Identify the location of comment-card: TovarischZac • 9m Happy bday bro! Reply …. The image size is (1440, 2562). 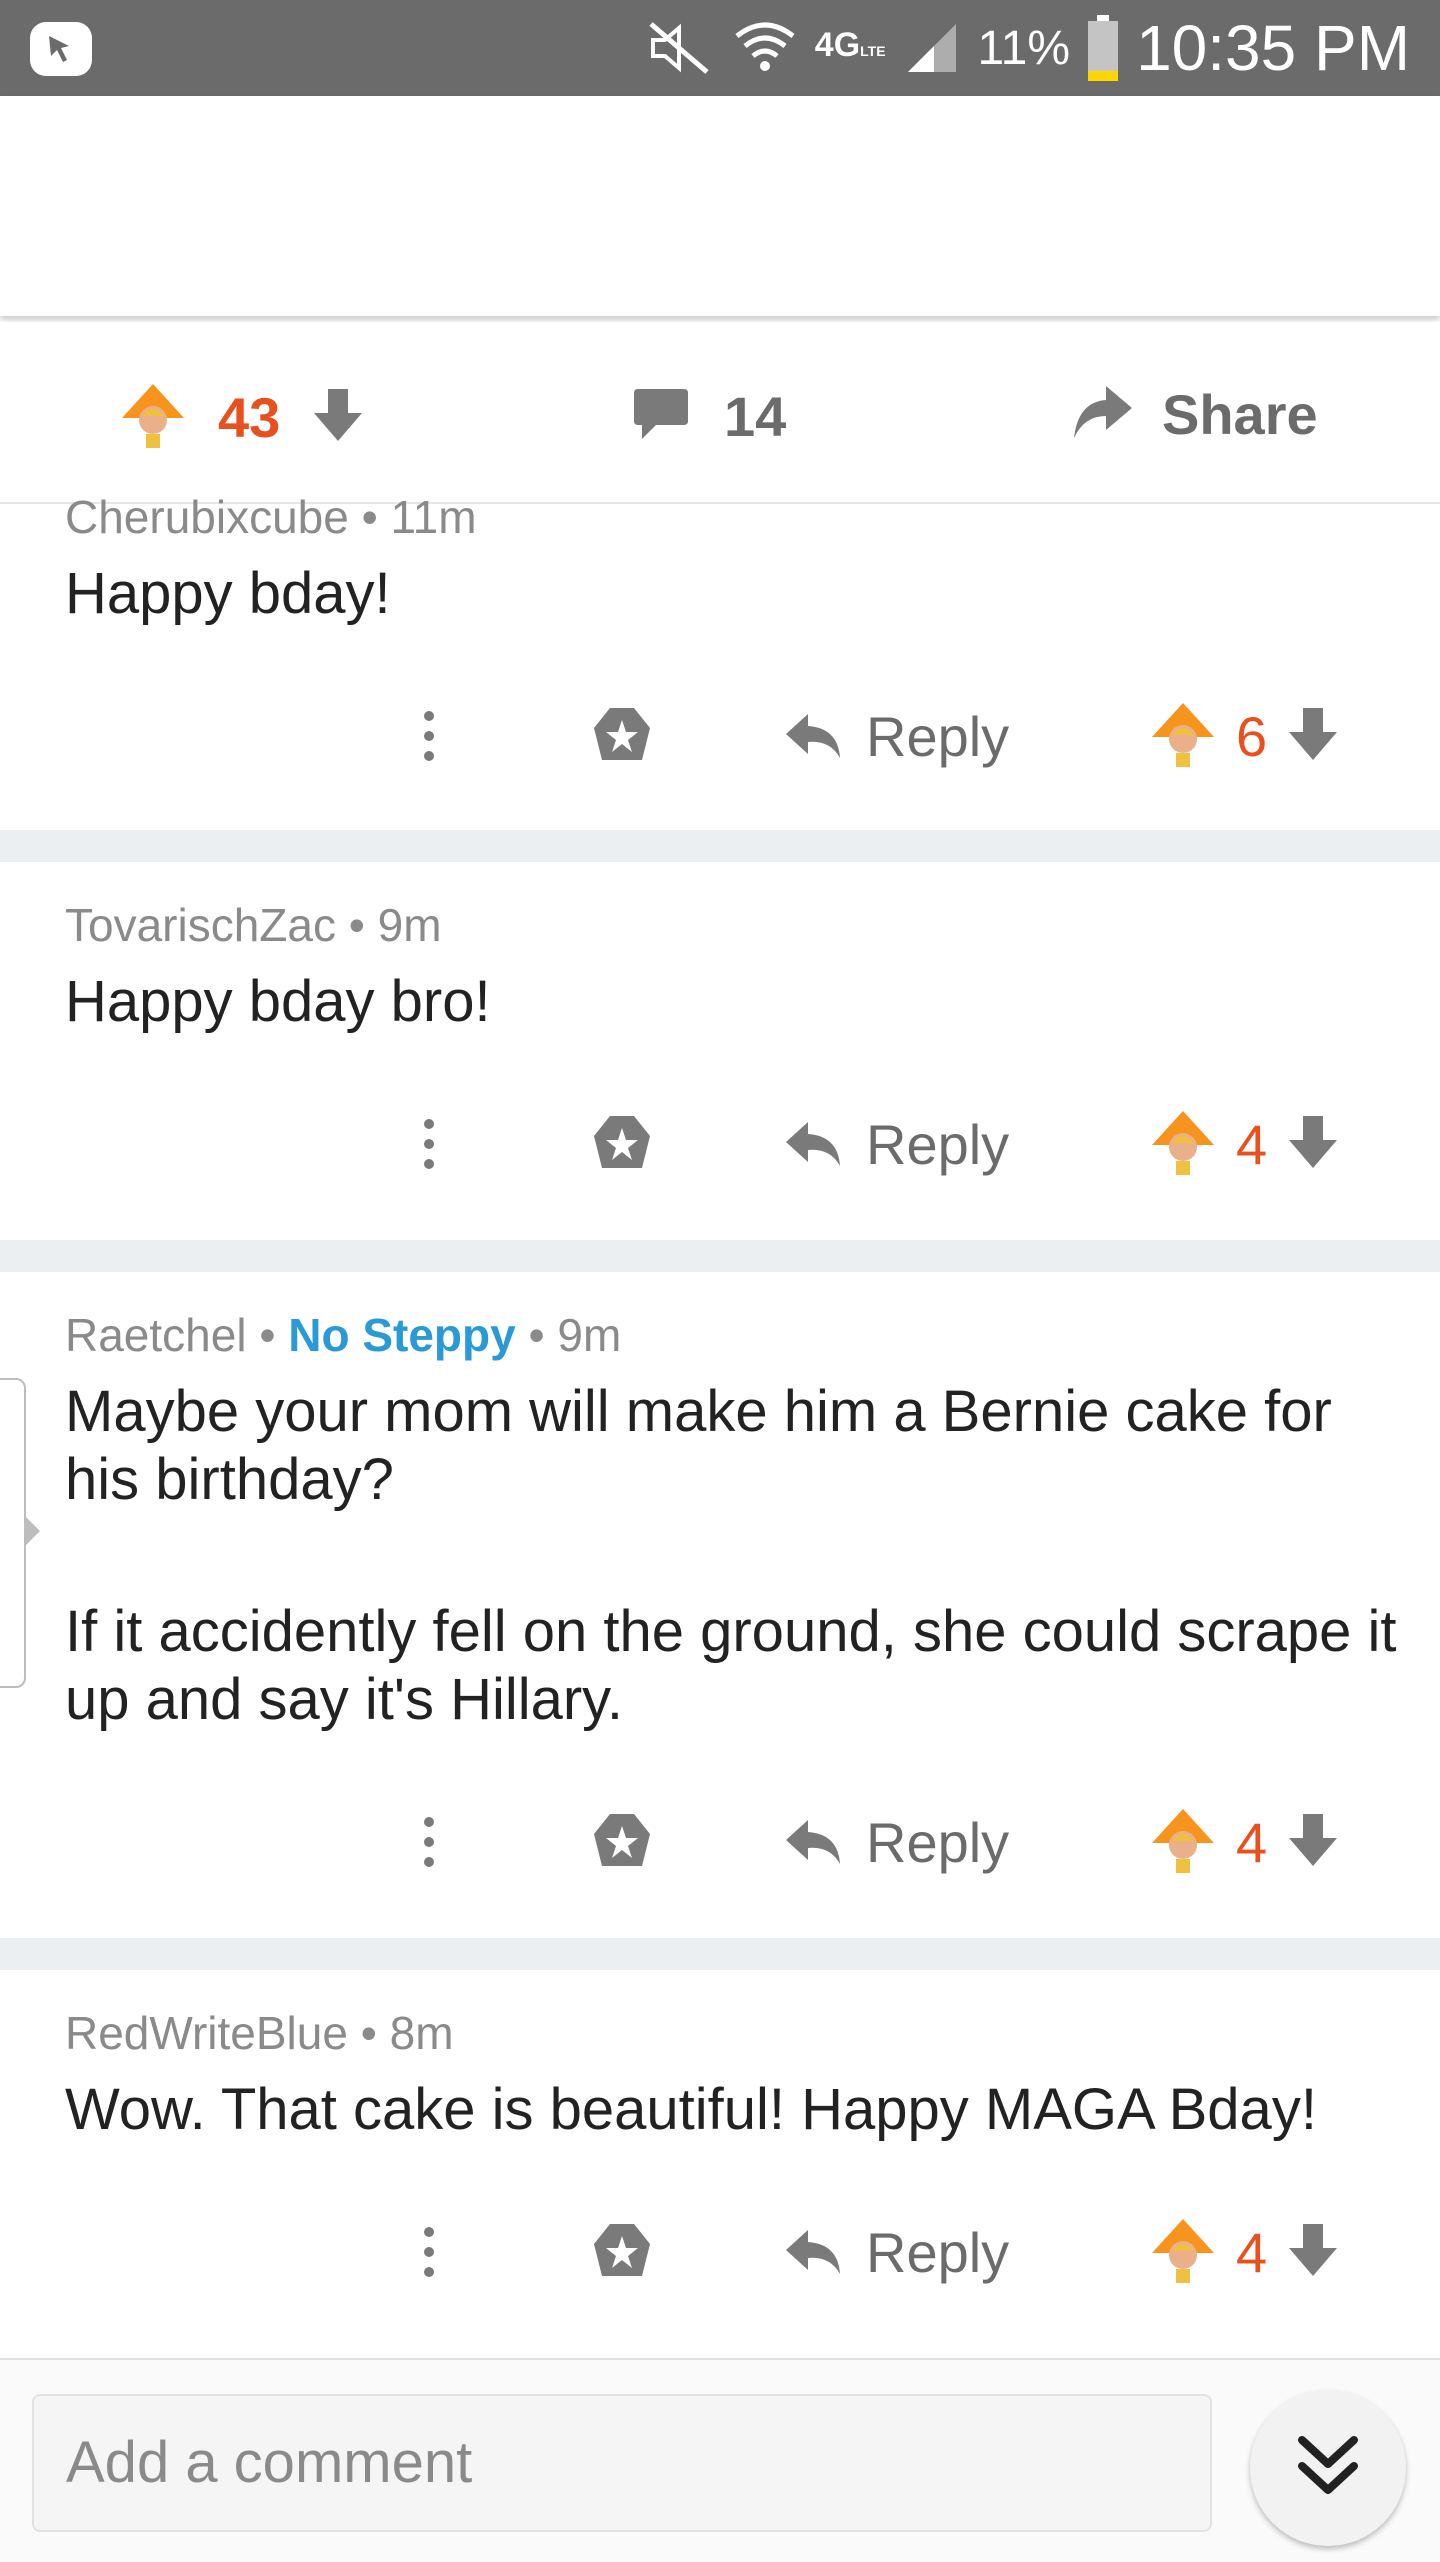
(720, 1051).